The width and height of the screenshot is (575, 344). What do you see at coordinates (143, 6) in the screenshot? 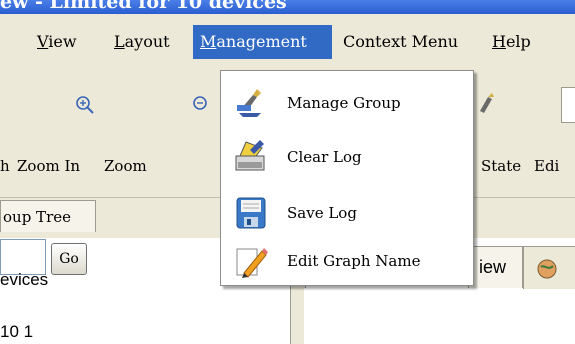
I see `window-title: ew - Limited for 10 devices` at bounding box center [143, 6].